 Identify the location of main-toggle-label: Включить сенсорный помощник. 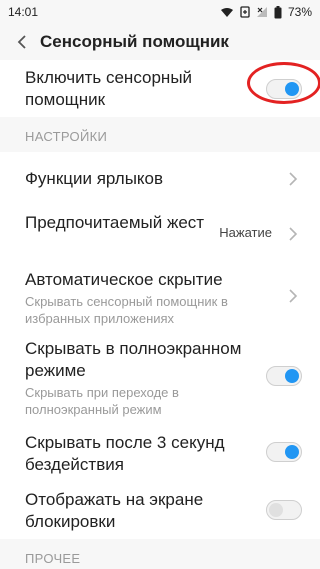
(109, 88).